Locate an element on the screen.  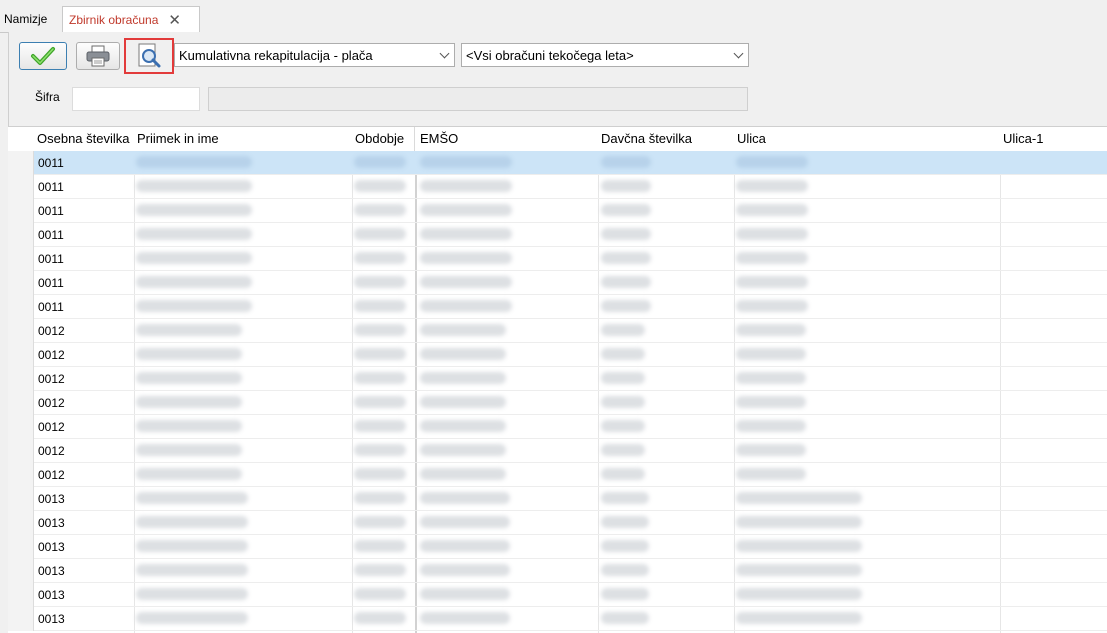
column-header-ulica: Ulica is located at coordinates (867, 139).